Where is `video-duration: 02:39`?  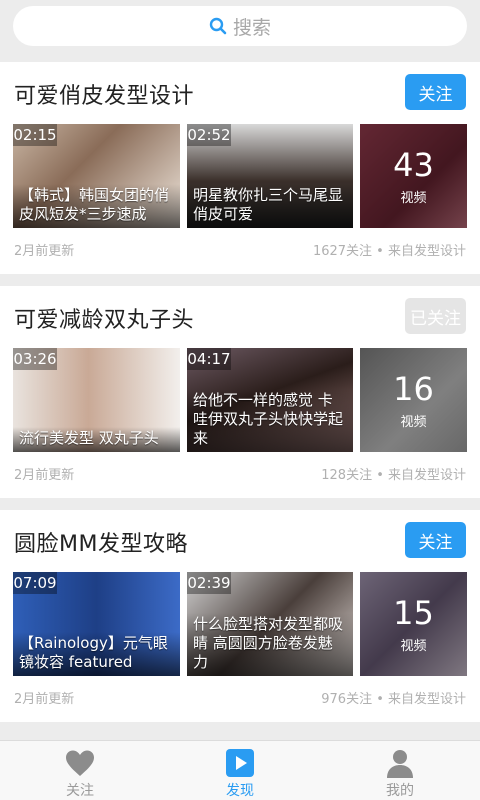
video-duration: 02:39 is located at coordinates (209, 583).